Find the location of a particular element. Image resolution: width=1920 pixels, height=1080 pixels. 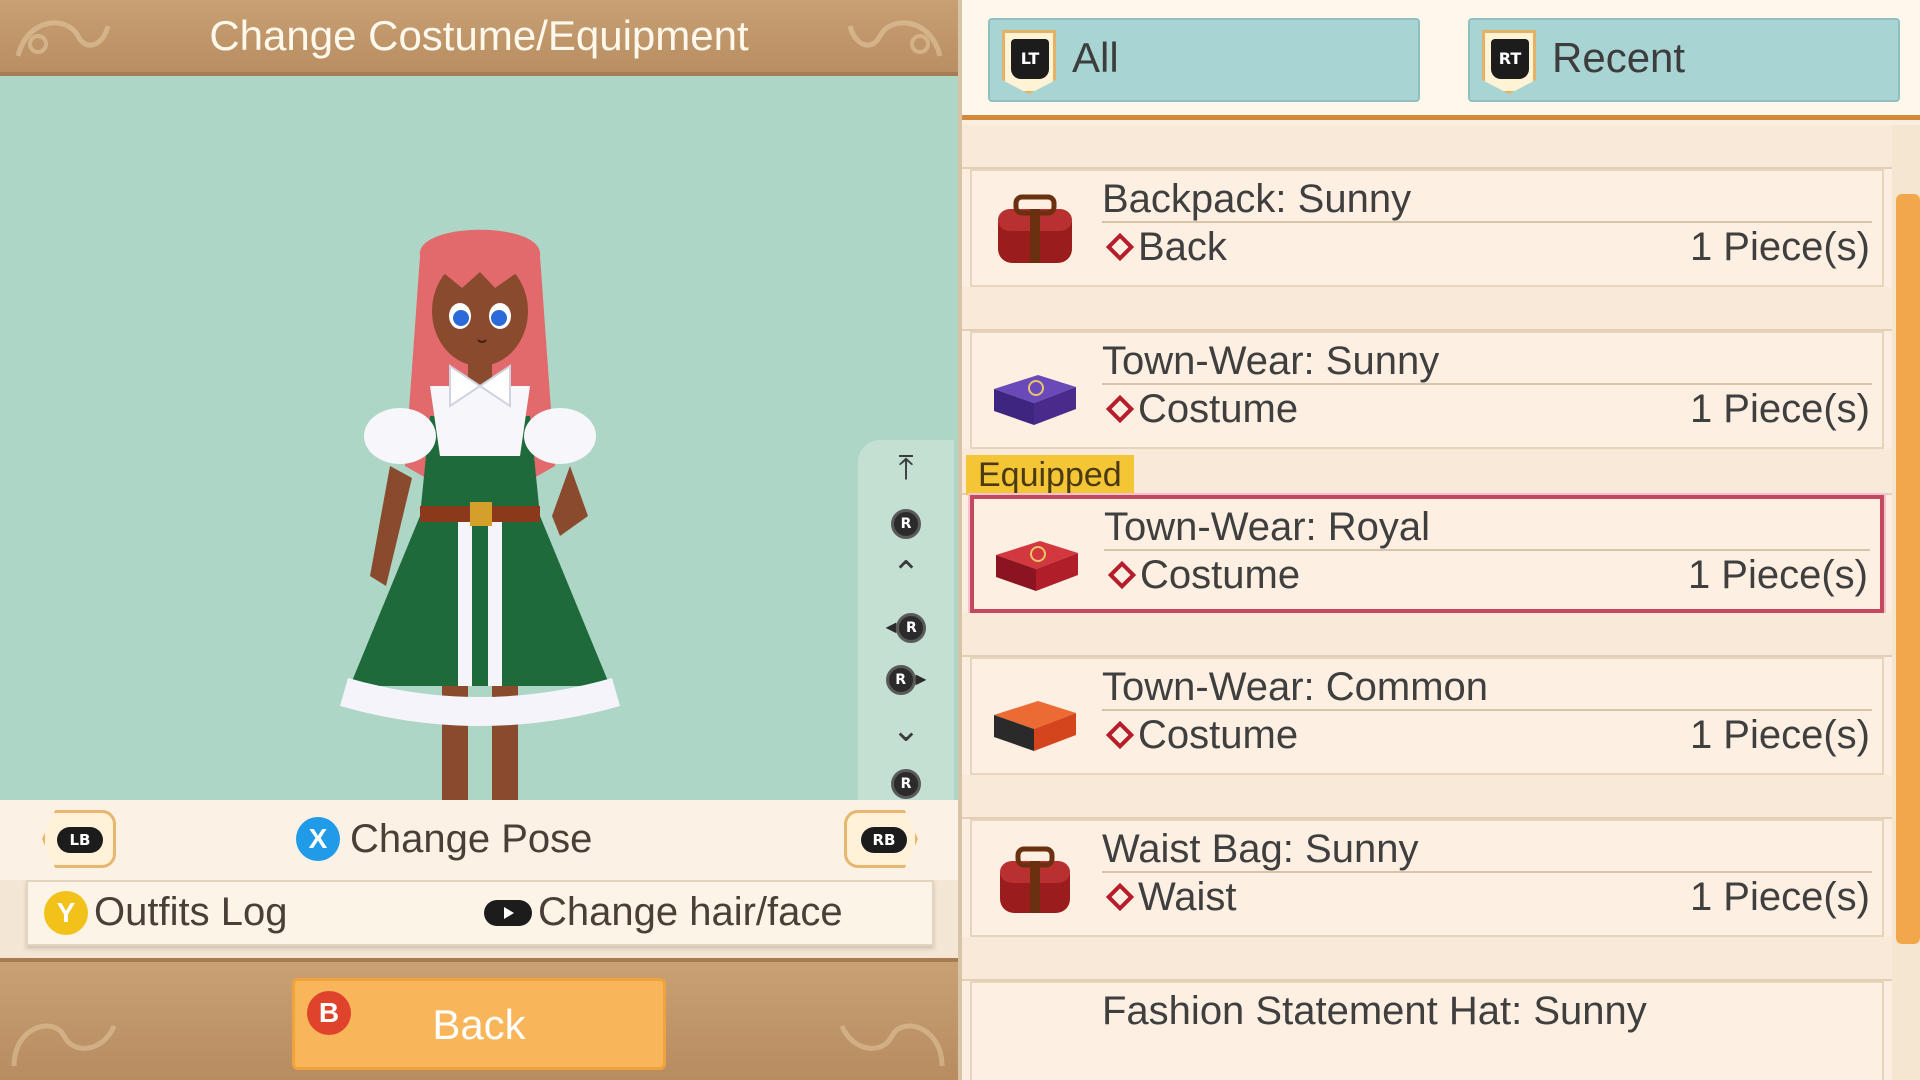

lb-icon: LB is located at coordinates (80, 840).